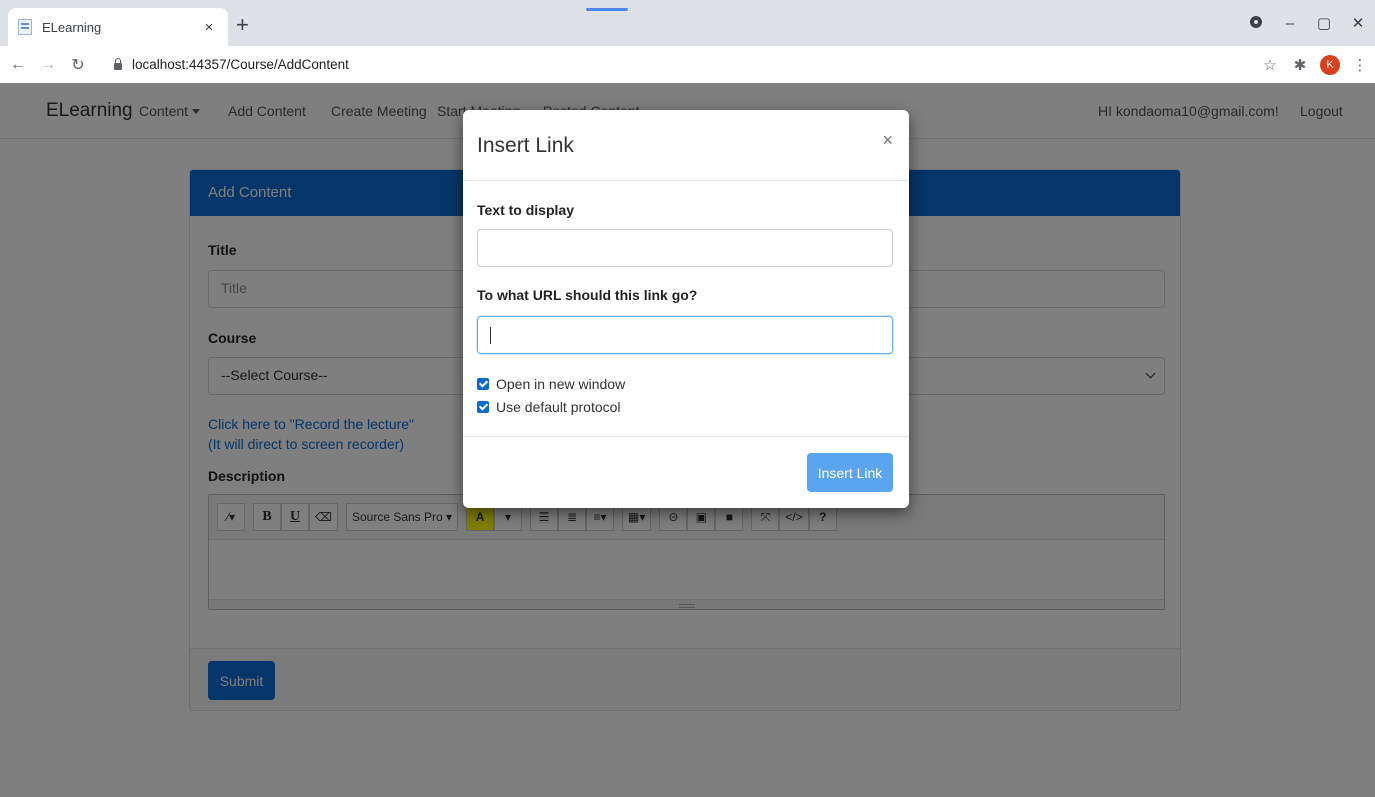 The width and height of the screenshot is (1375, 797). What do you see at coordinates (525, 145) in the screenshot?
I see `modal-title: Insert Link` at bounding box center [525, 145].